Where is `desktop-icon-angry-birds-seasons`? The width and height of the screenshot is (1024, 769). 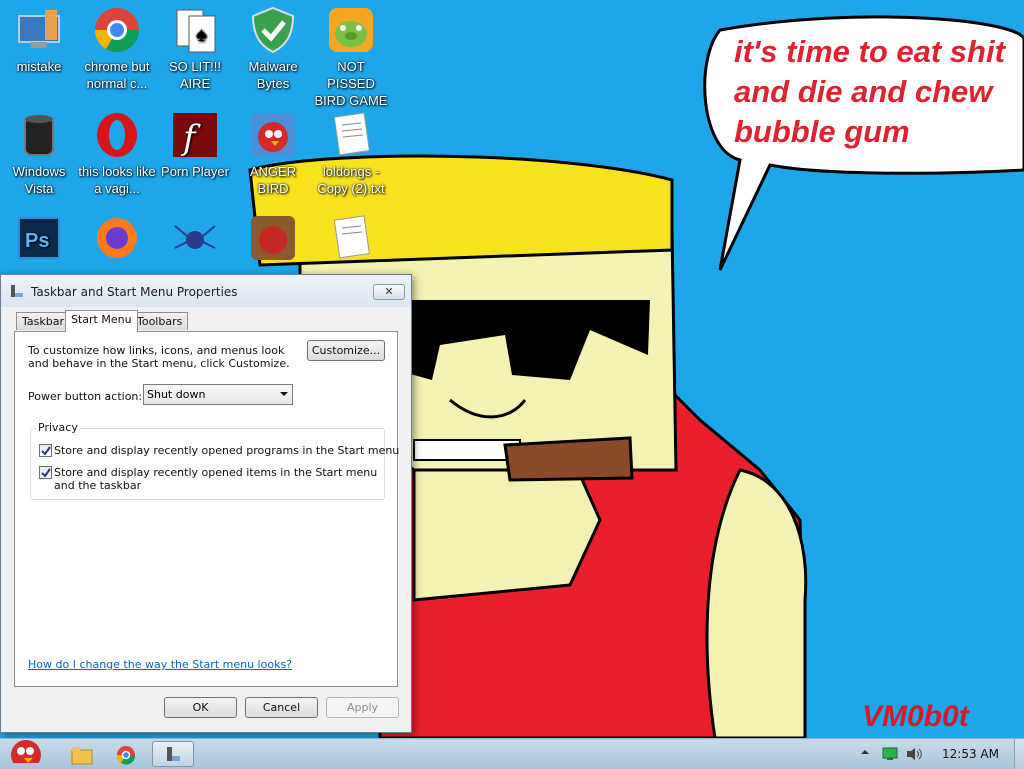
desktop-icon-angry-birds-seasons is located at coordinates (273, 237).